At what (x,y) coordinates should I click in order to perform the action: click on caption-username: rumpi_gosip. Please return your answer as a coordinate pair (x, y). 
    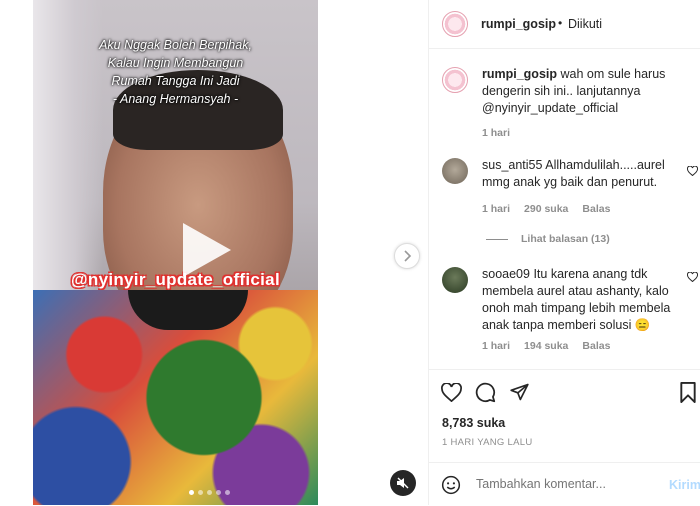
    Looking at the image, I should click on (519, 74).